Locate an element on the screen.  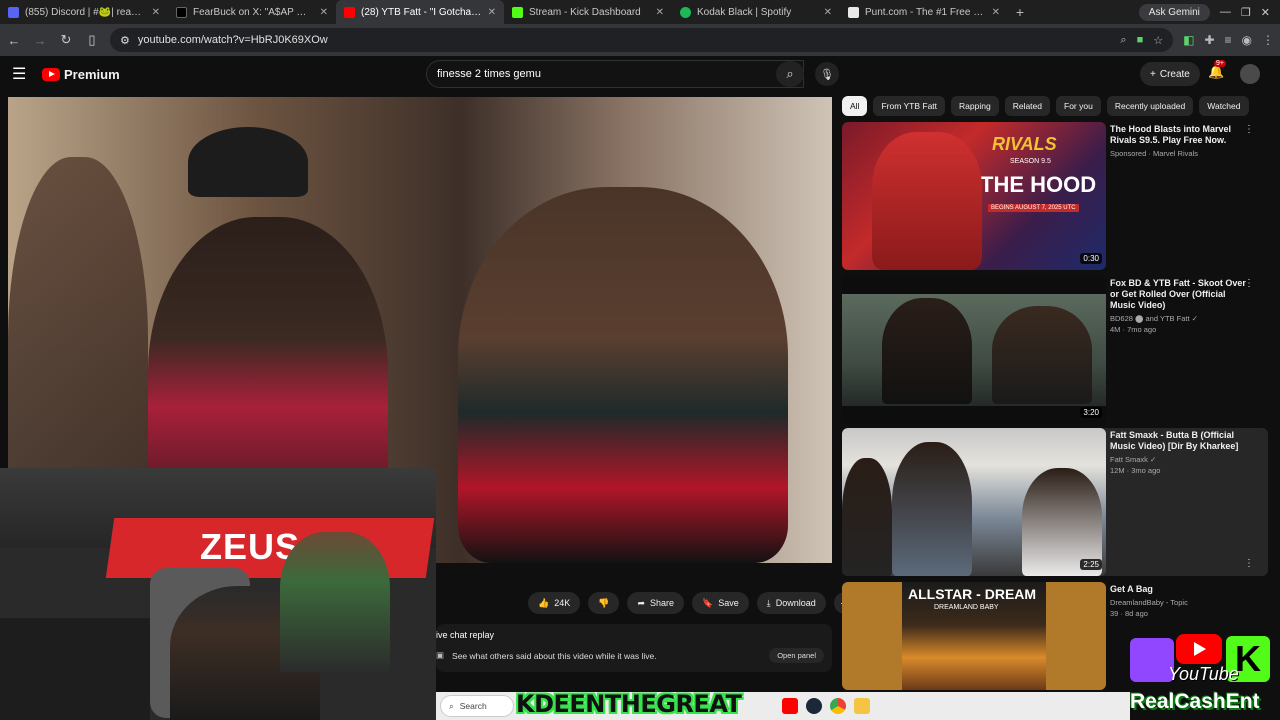
download-label: Download is located at coordinates (795, 603).